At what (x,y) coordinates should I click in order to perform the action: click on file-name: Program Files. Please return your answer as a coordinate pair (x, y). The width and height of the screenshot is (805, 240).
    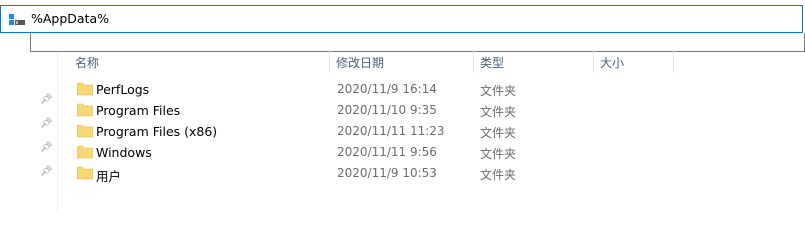
    Looking at the image, I should click on (138, 110).